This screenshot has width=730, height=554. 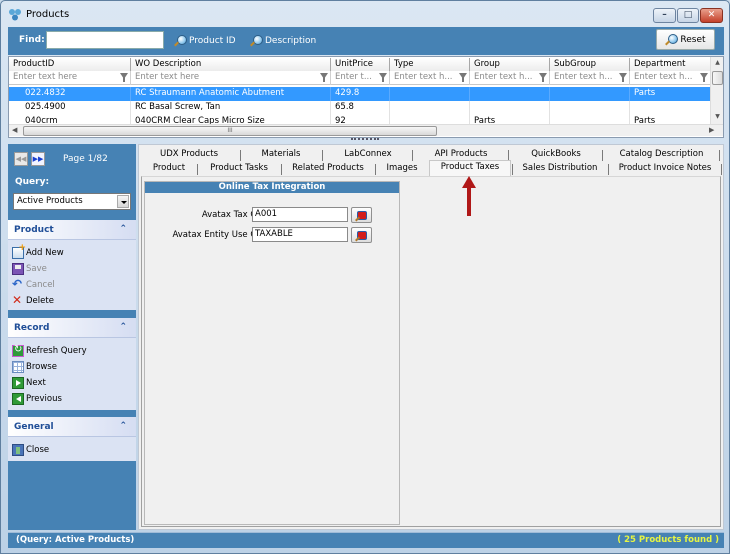 I want to click on delete-label: Delete, so click(x=40, y=301).